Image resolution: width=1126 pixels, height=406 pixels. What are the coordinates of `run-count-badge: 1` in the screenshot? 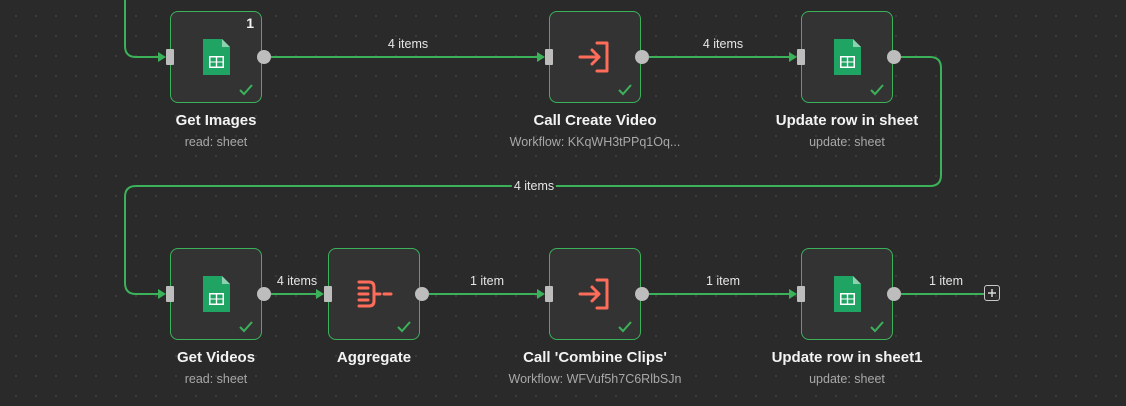 It's located at (250, 23).